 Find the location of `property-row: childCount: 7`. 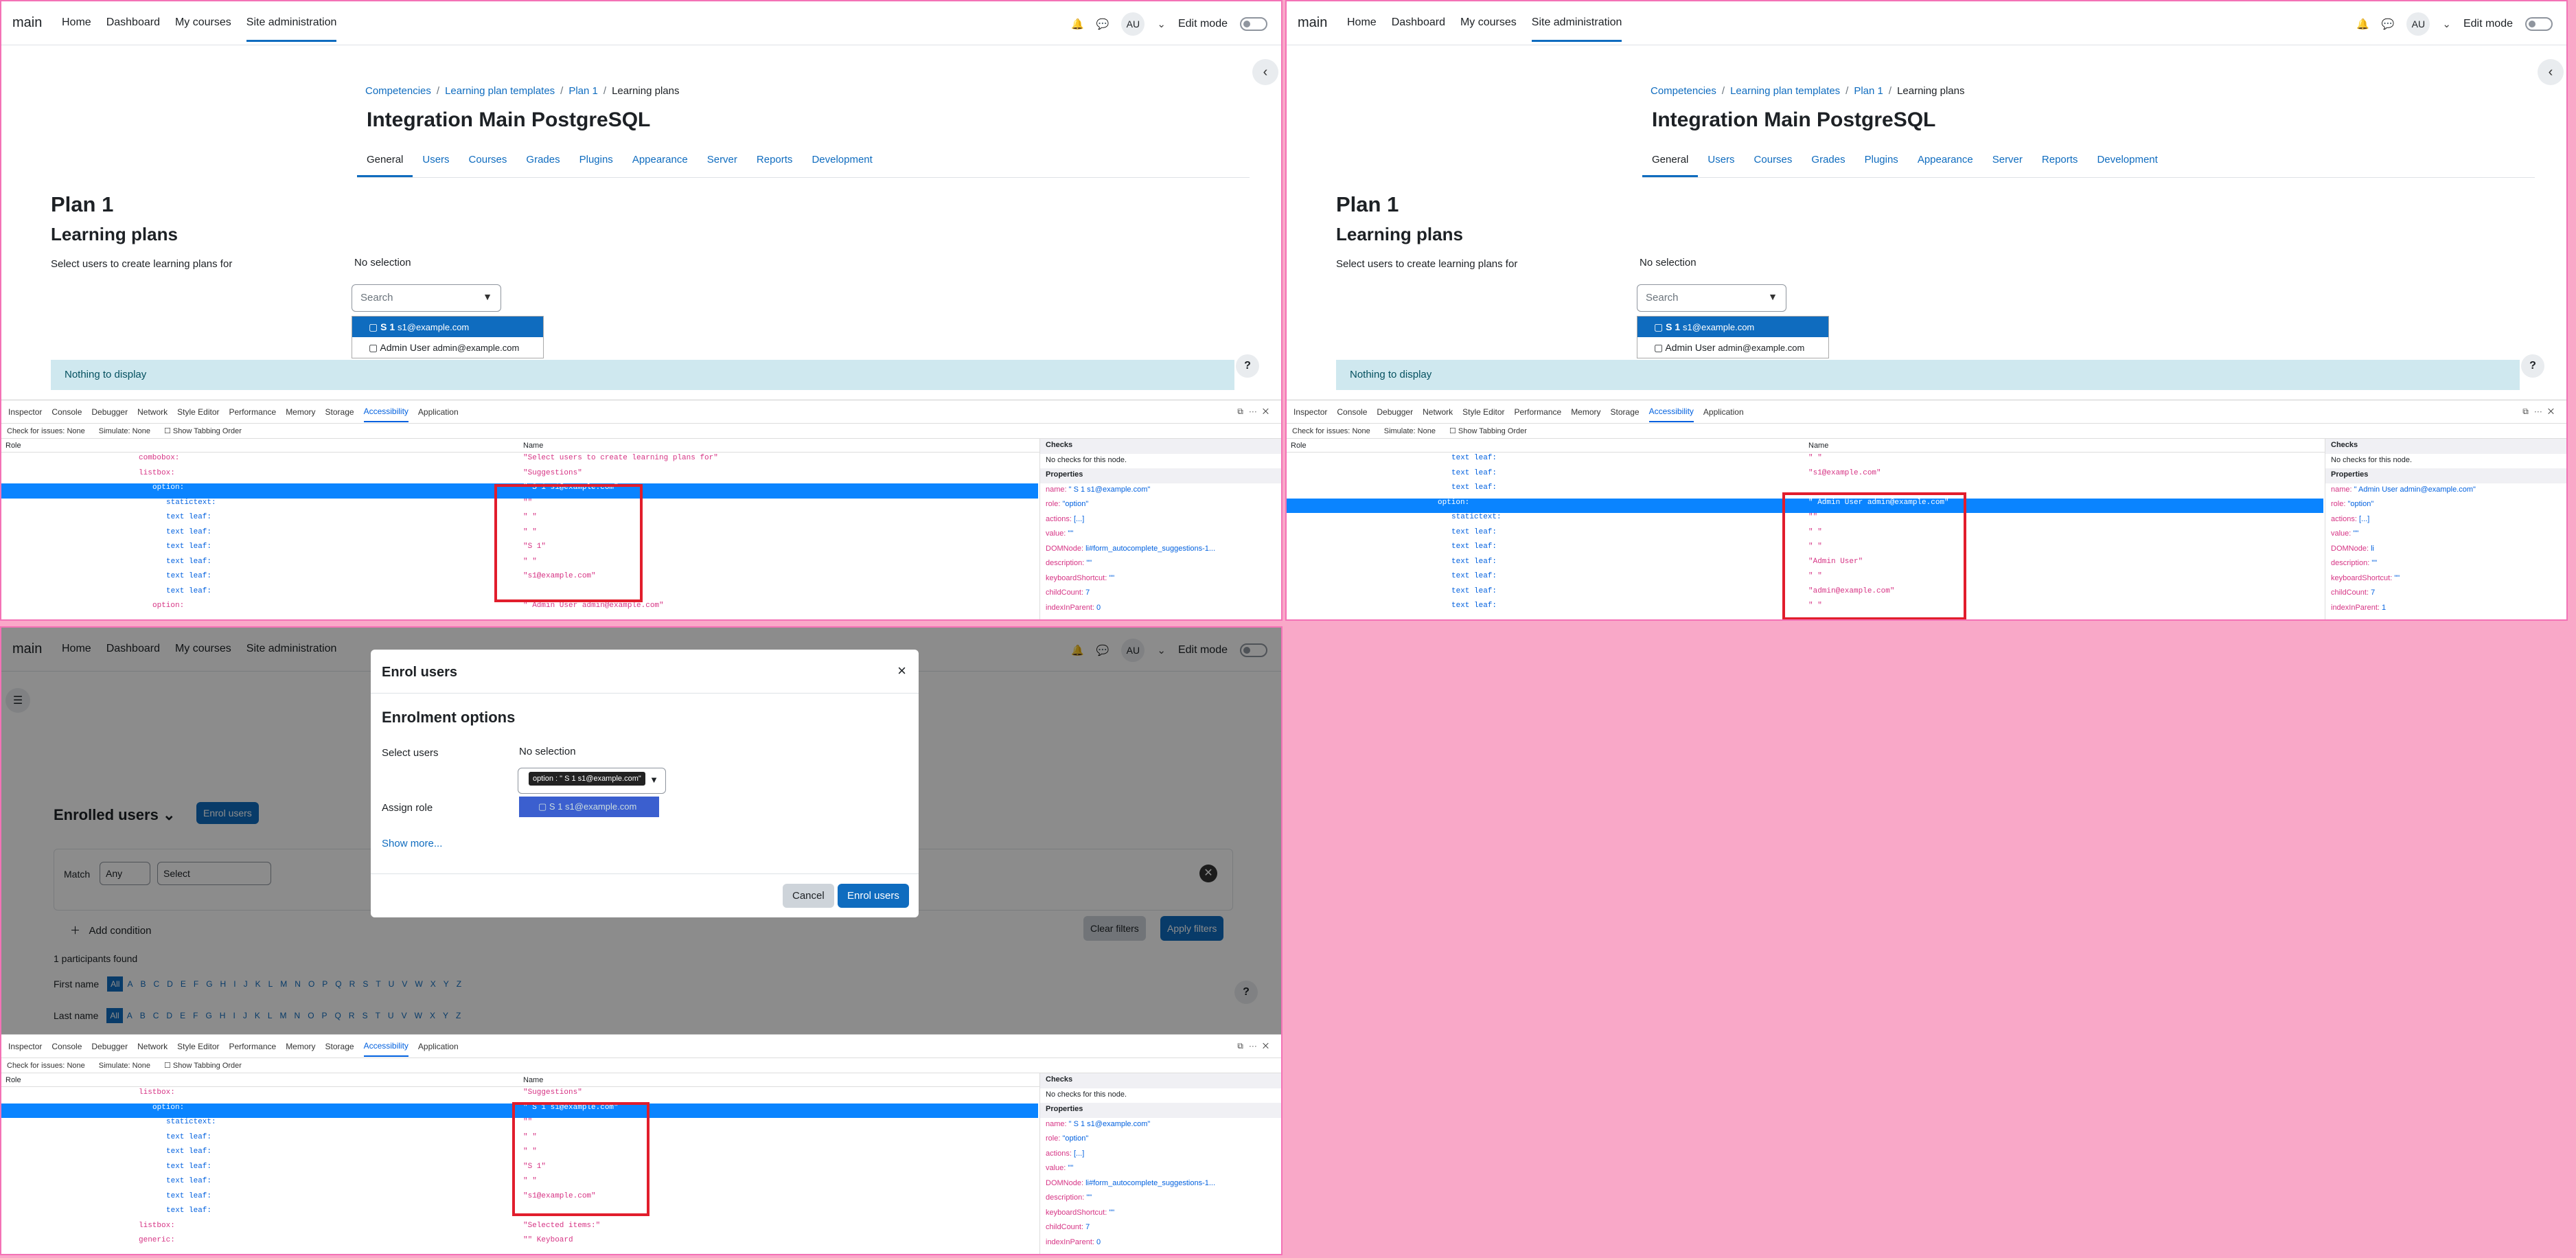

property-row: childCount: 7 is located at coordinates (1160, 594).